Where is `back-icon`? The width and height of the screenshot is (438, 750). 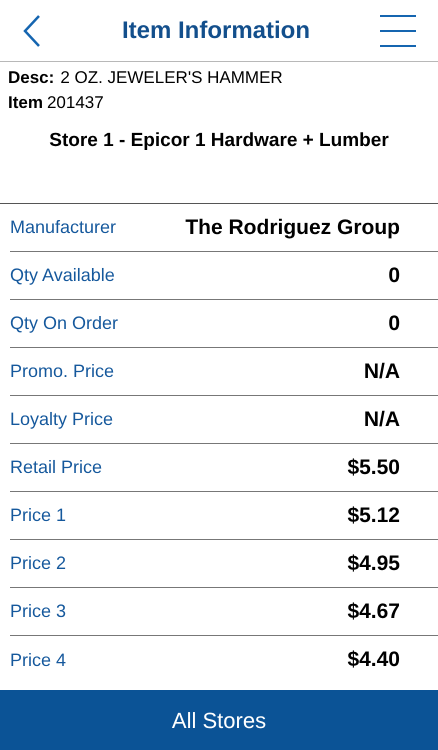
back-icon is located at coordinates (32, 31).